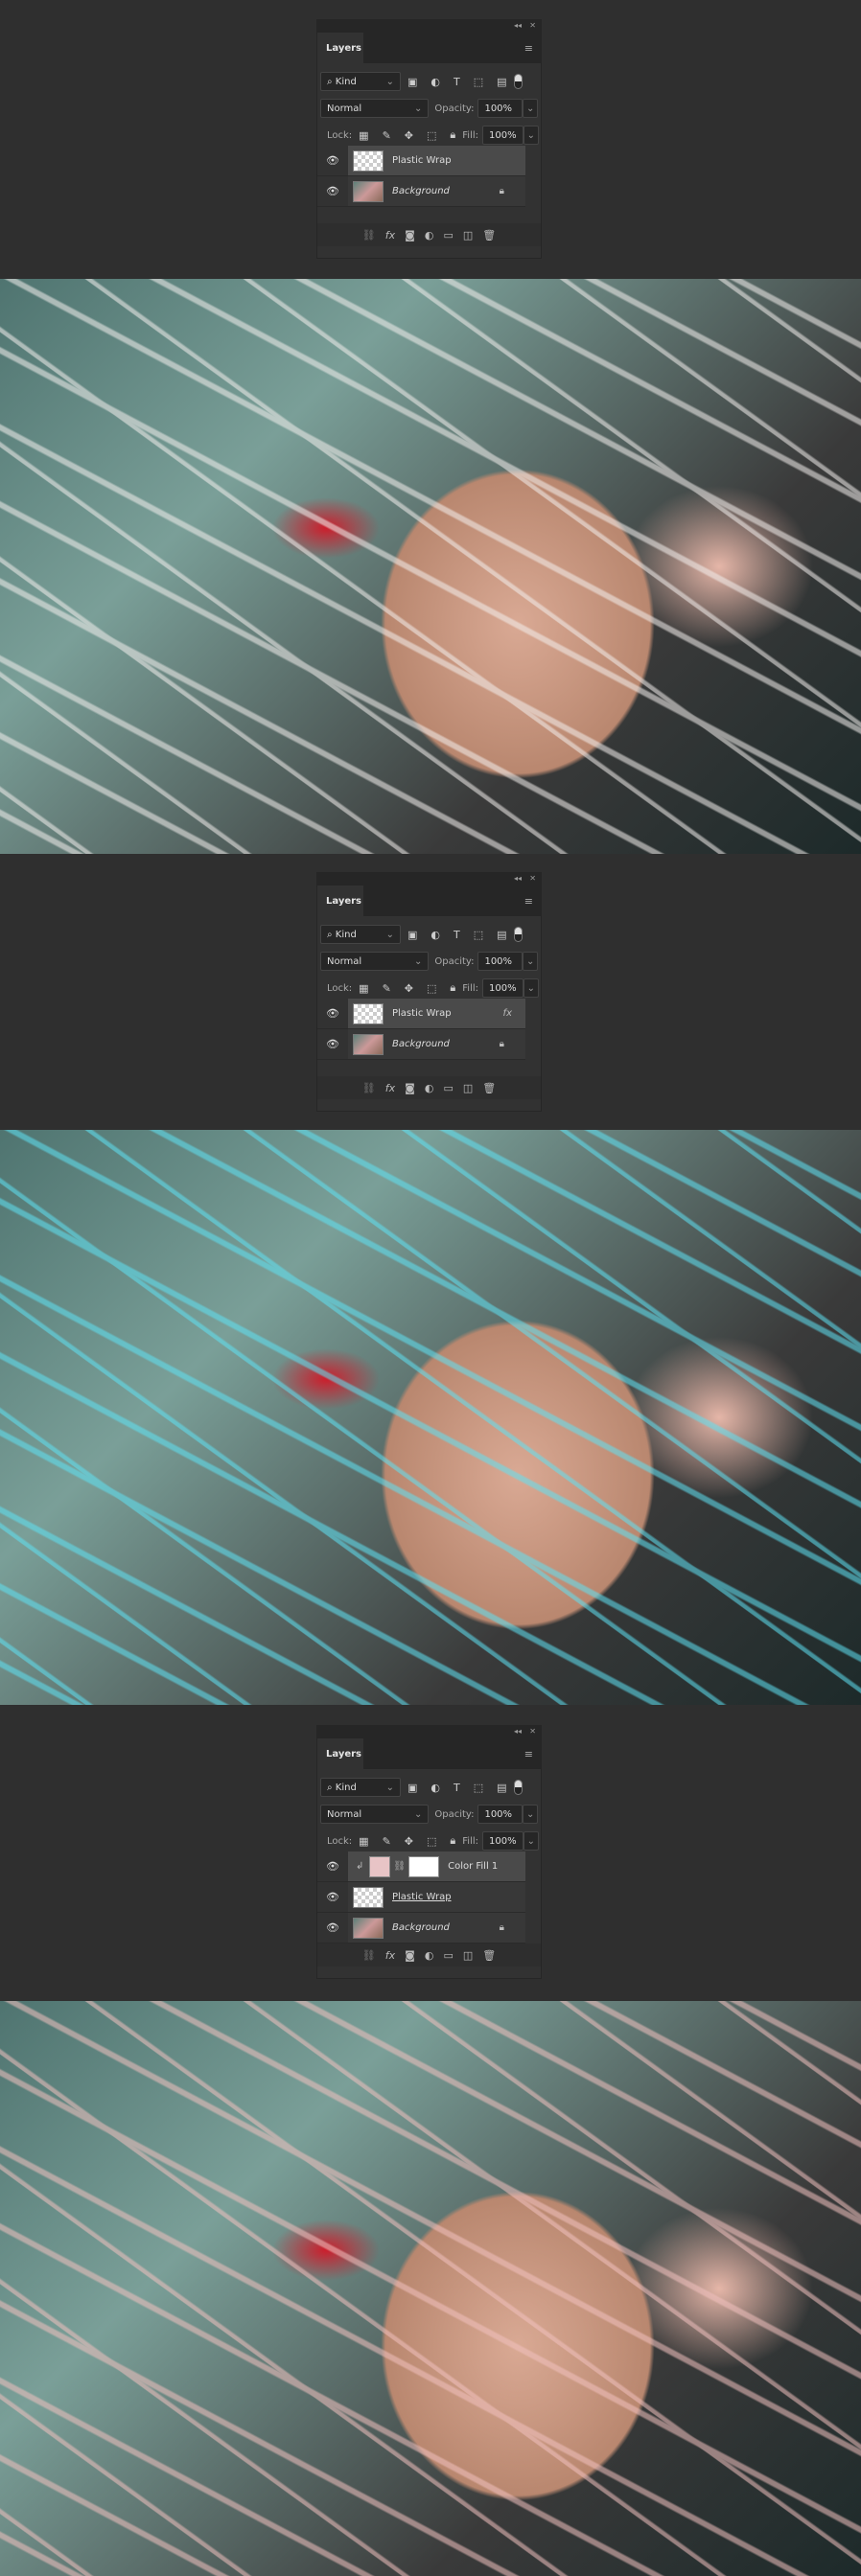  Describe the element at coordinates (424, 1866) in the screenshot. I see `mask-thumbnail` at that location.